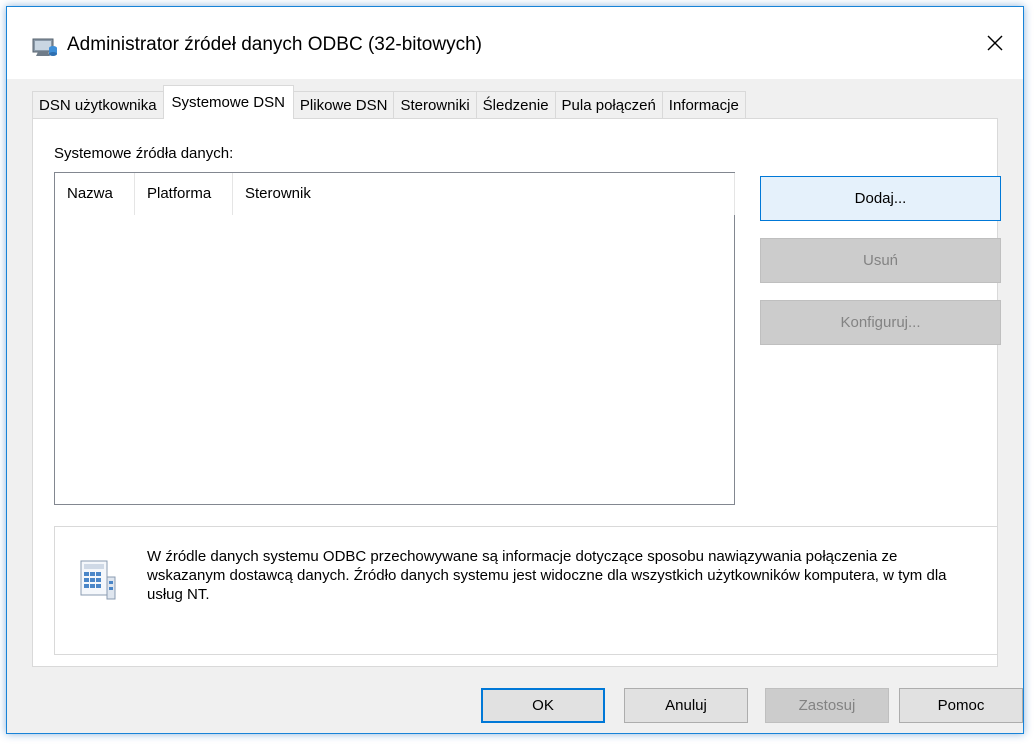  Describe the element at coordinates (543, 705) in the screenshot. I see `ok-button: OK` at that location.